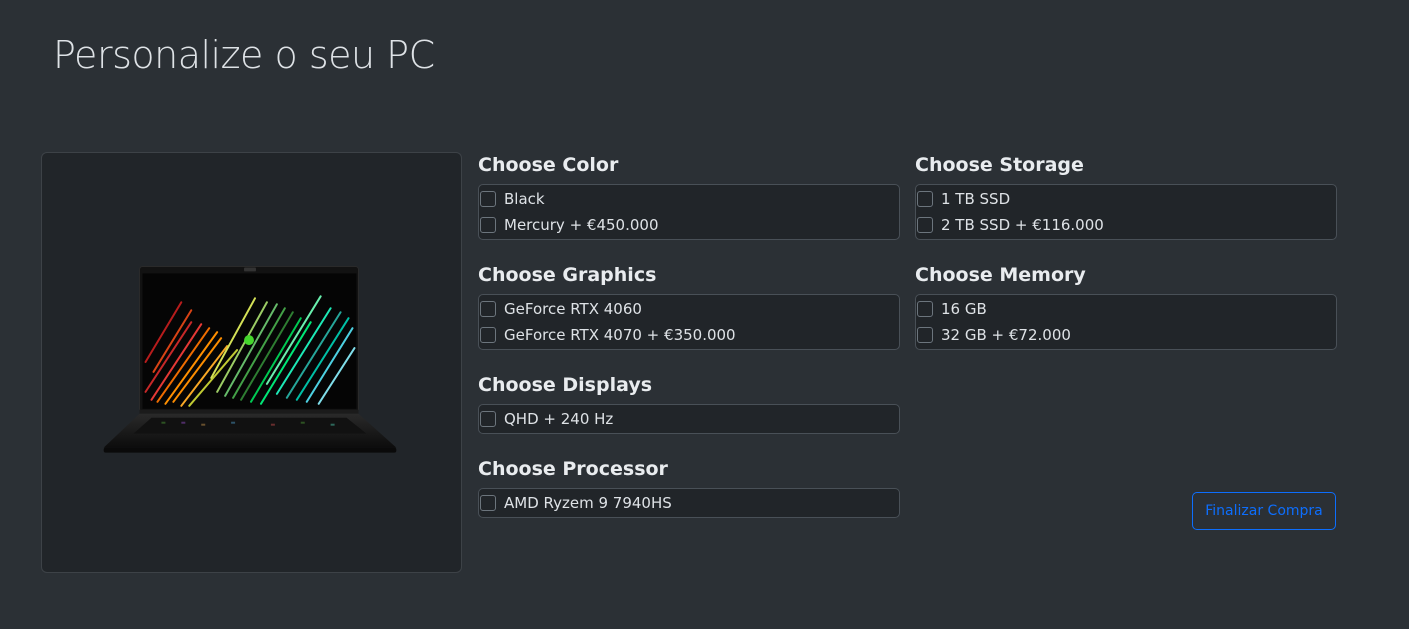 Image resolution: width=1409 pixels, height=629 pixels. What do you see at coordinates (548, 165) in the screenshot?
I see `color-group-title: Choose Color` at bounding box center [548, 165].